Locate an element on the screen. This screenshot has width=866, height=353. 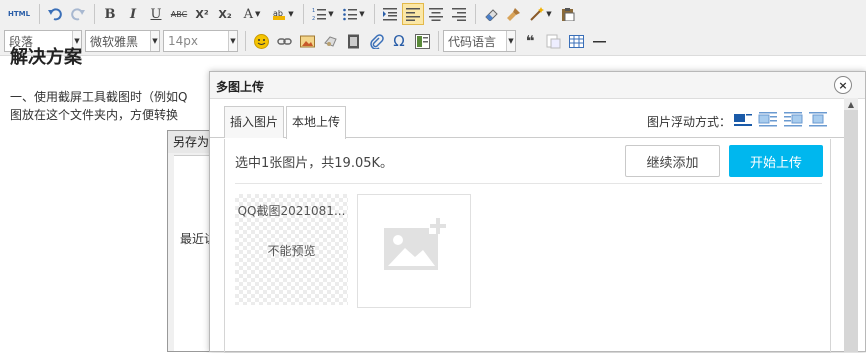
italic-button: I is located at coordinates (133, 14).